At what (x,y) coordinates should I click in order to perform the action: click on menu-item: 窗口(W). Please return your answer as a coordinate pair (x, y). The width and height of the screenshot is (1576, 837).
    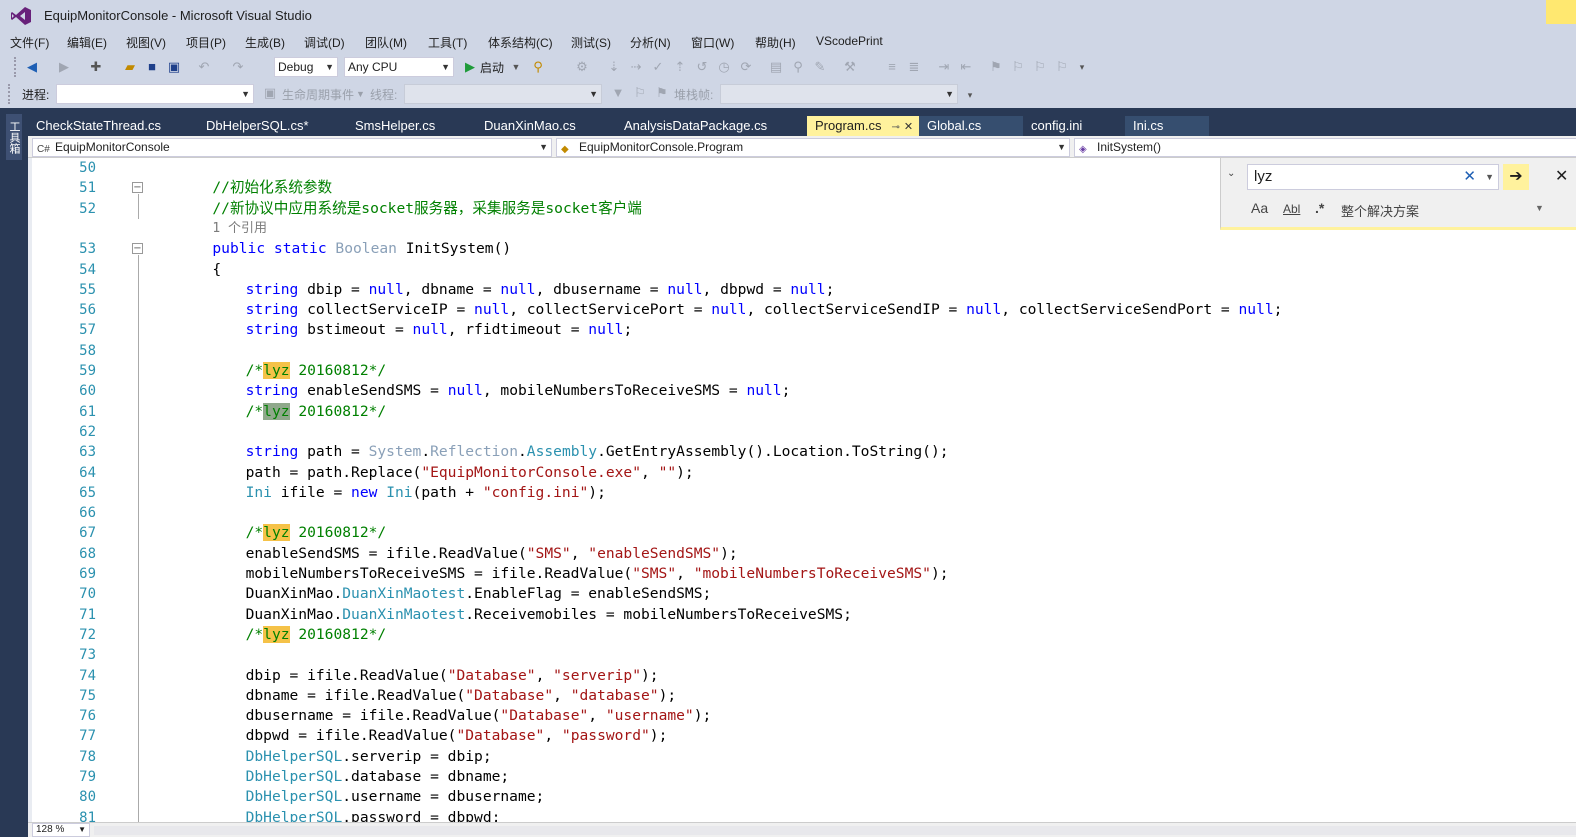
    Looking at the image, I should click on (712, 42).